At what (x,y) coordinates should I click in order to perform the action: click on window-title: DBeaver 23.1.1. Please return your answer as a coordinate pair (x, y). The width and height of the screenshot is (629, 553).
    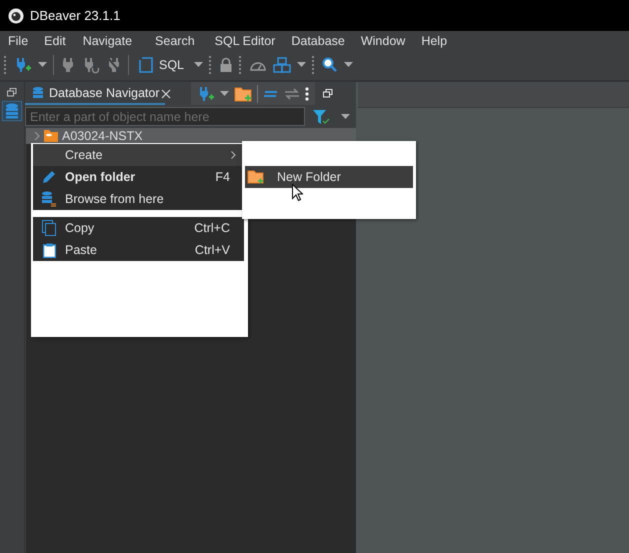
    Looking at the image, I should click on (75, 15).